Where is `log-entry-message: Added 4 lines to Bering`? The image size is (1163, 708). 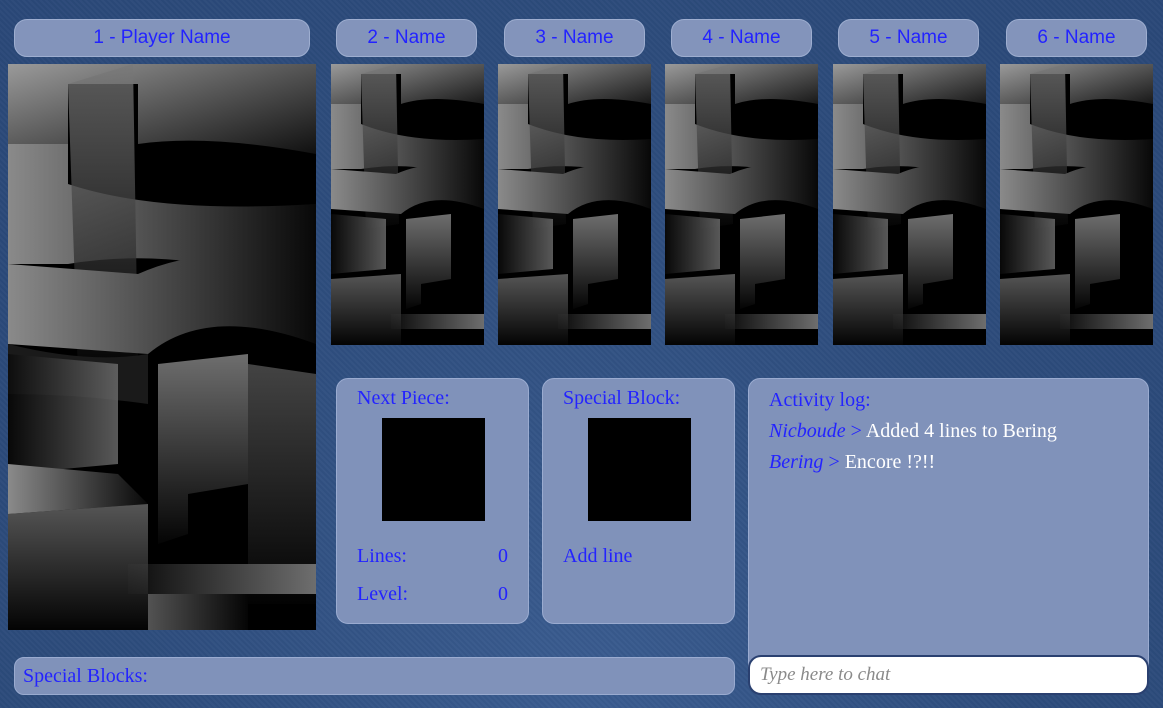 log-entry-message: Added 4 lines to Bering is located at coordinates (961, 431).